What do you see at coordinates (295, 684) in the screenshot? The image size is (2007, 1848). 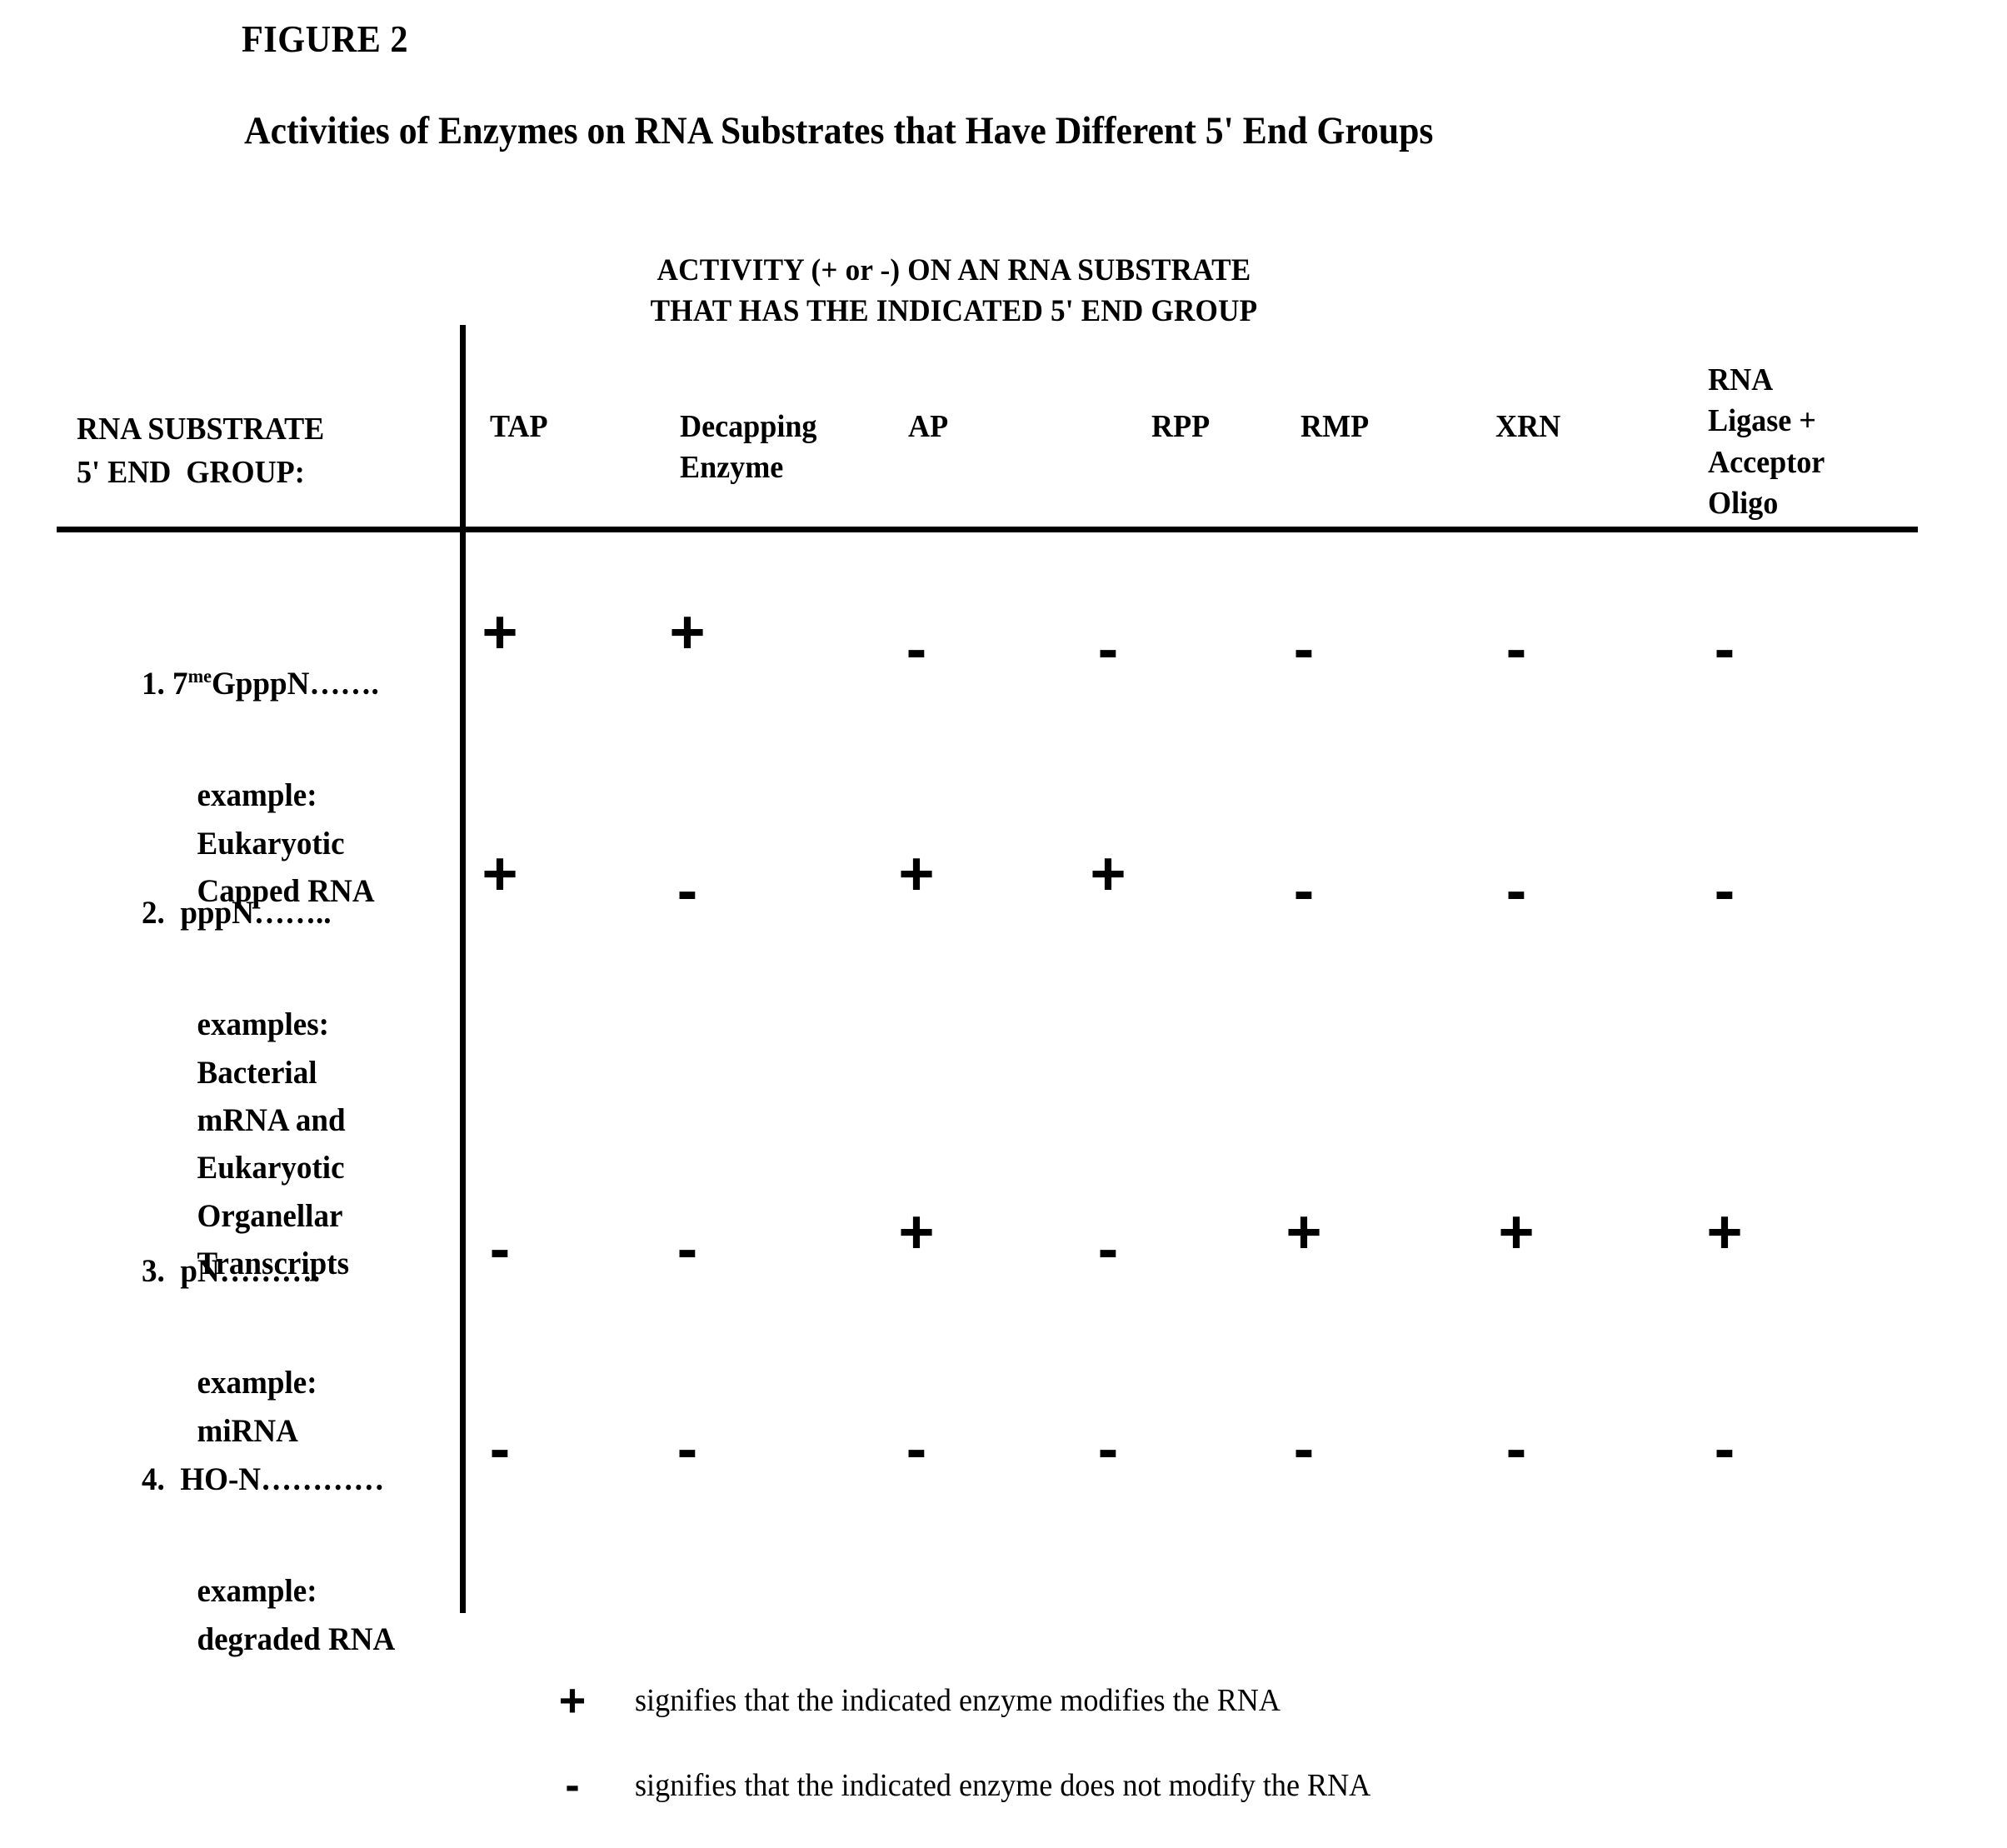 I see `row-name-suffix-1: GpppN…….` at bounding box center [295, 684].